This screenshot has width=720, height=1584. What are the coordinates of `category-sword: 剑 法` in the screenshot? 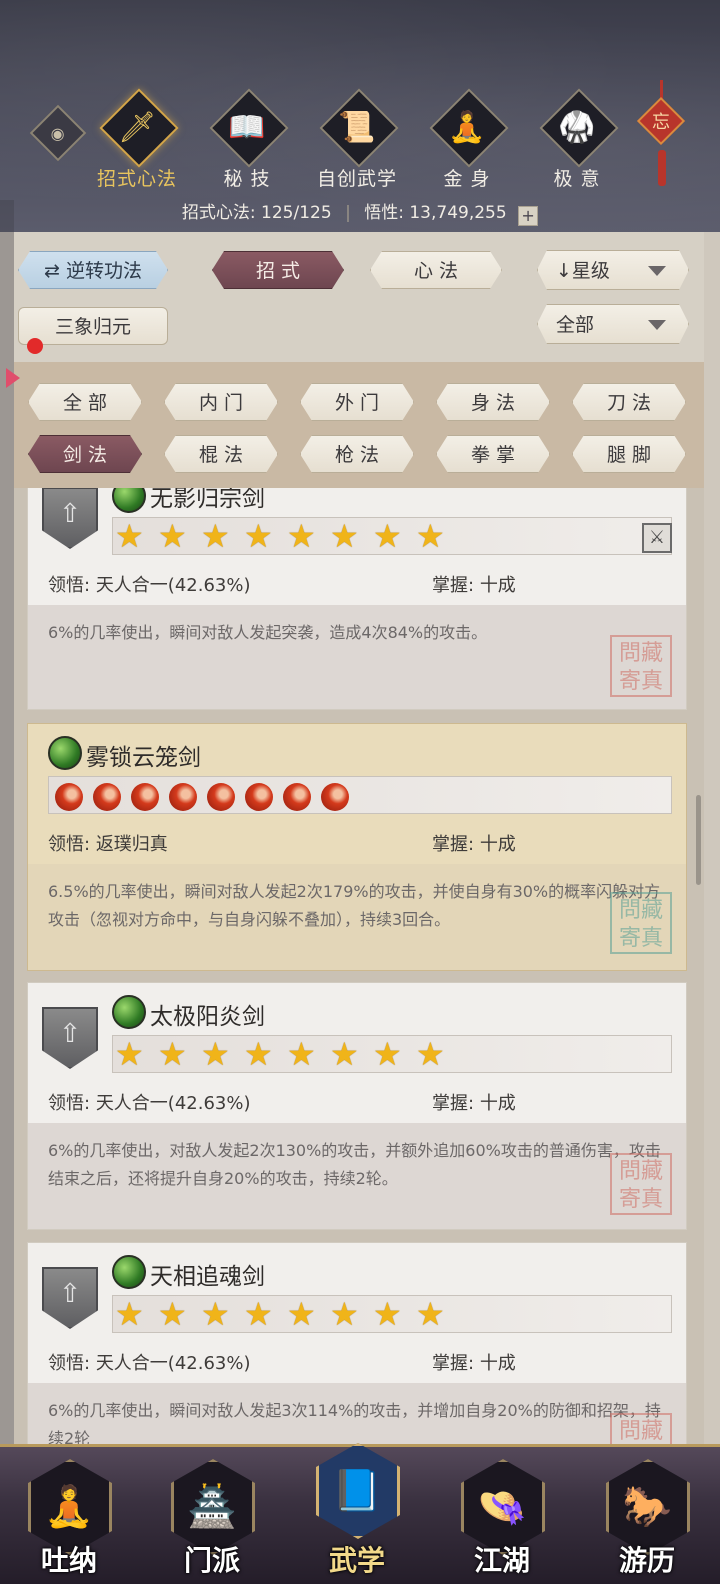 It's located at (85, 454).